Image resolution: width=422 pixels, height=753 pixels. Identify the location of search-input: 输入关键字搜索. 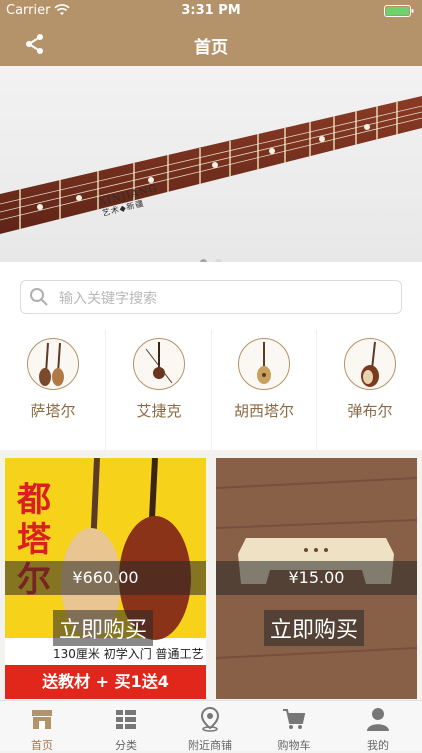
(211, 297).